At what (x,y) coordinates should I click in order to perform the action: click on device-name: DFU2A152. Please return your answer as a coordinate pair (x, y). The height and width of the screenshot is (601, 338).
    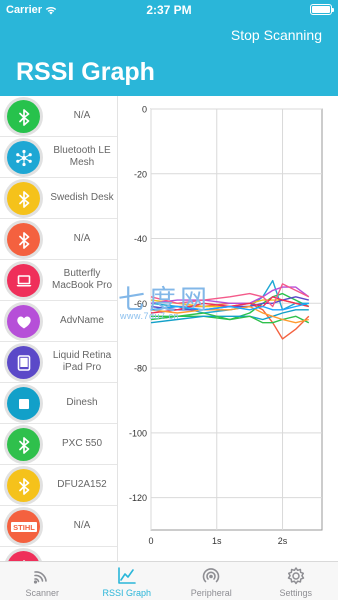
    Looking at the image, I should click on (82, 485).